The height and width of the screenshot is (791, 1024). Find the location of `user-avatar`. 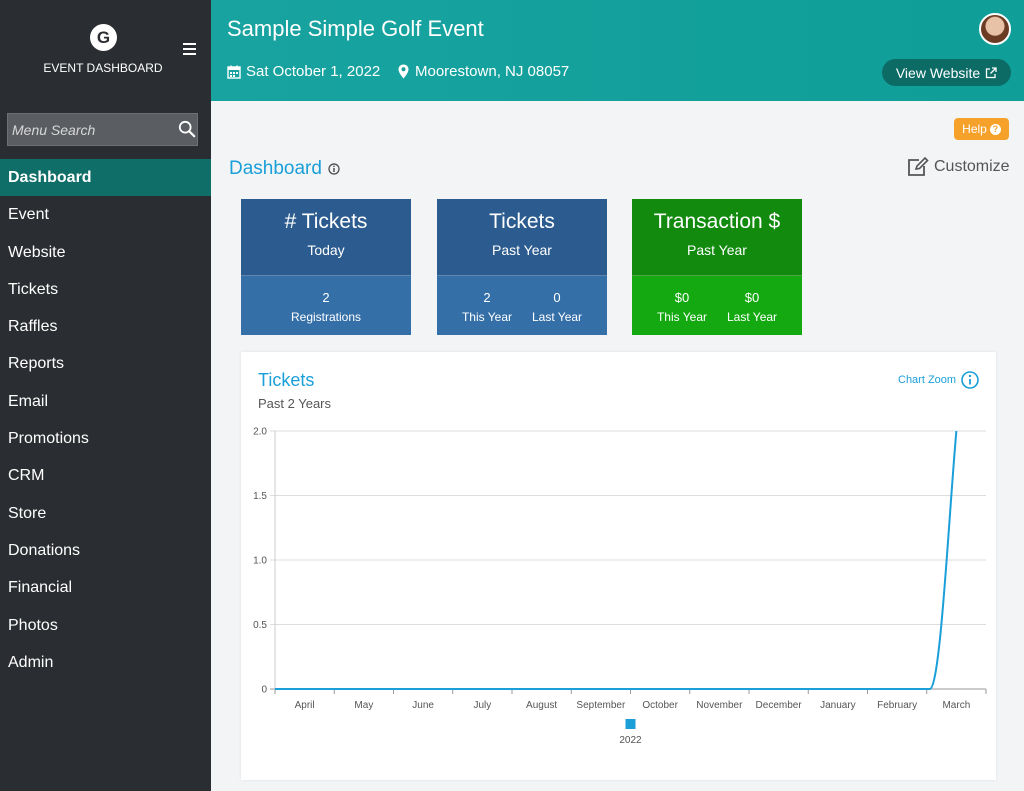

user-avatar is located at coordinates (995, 29).